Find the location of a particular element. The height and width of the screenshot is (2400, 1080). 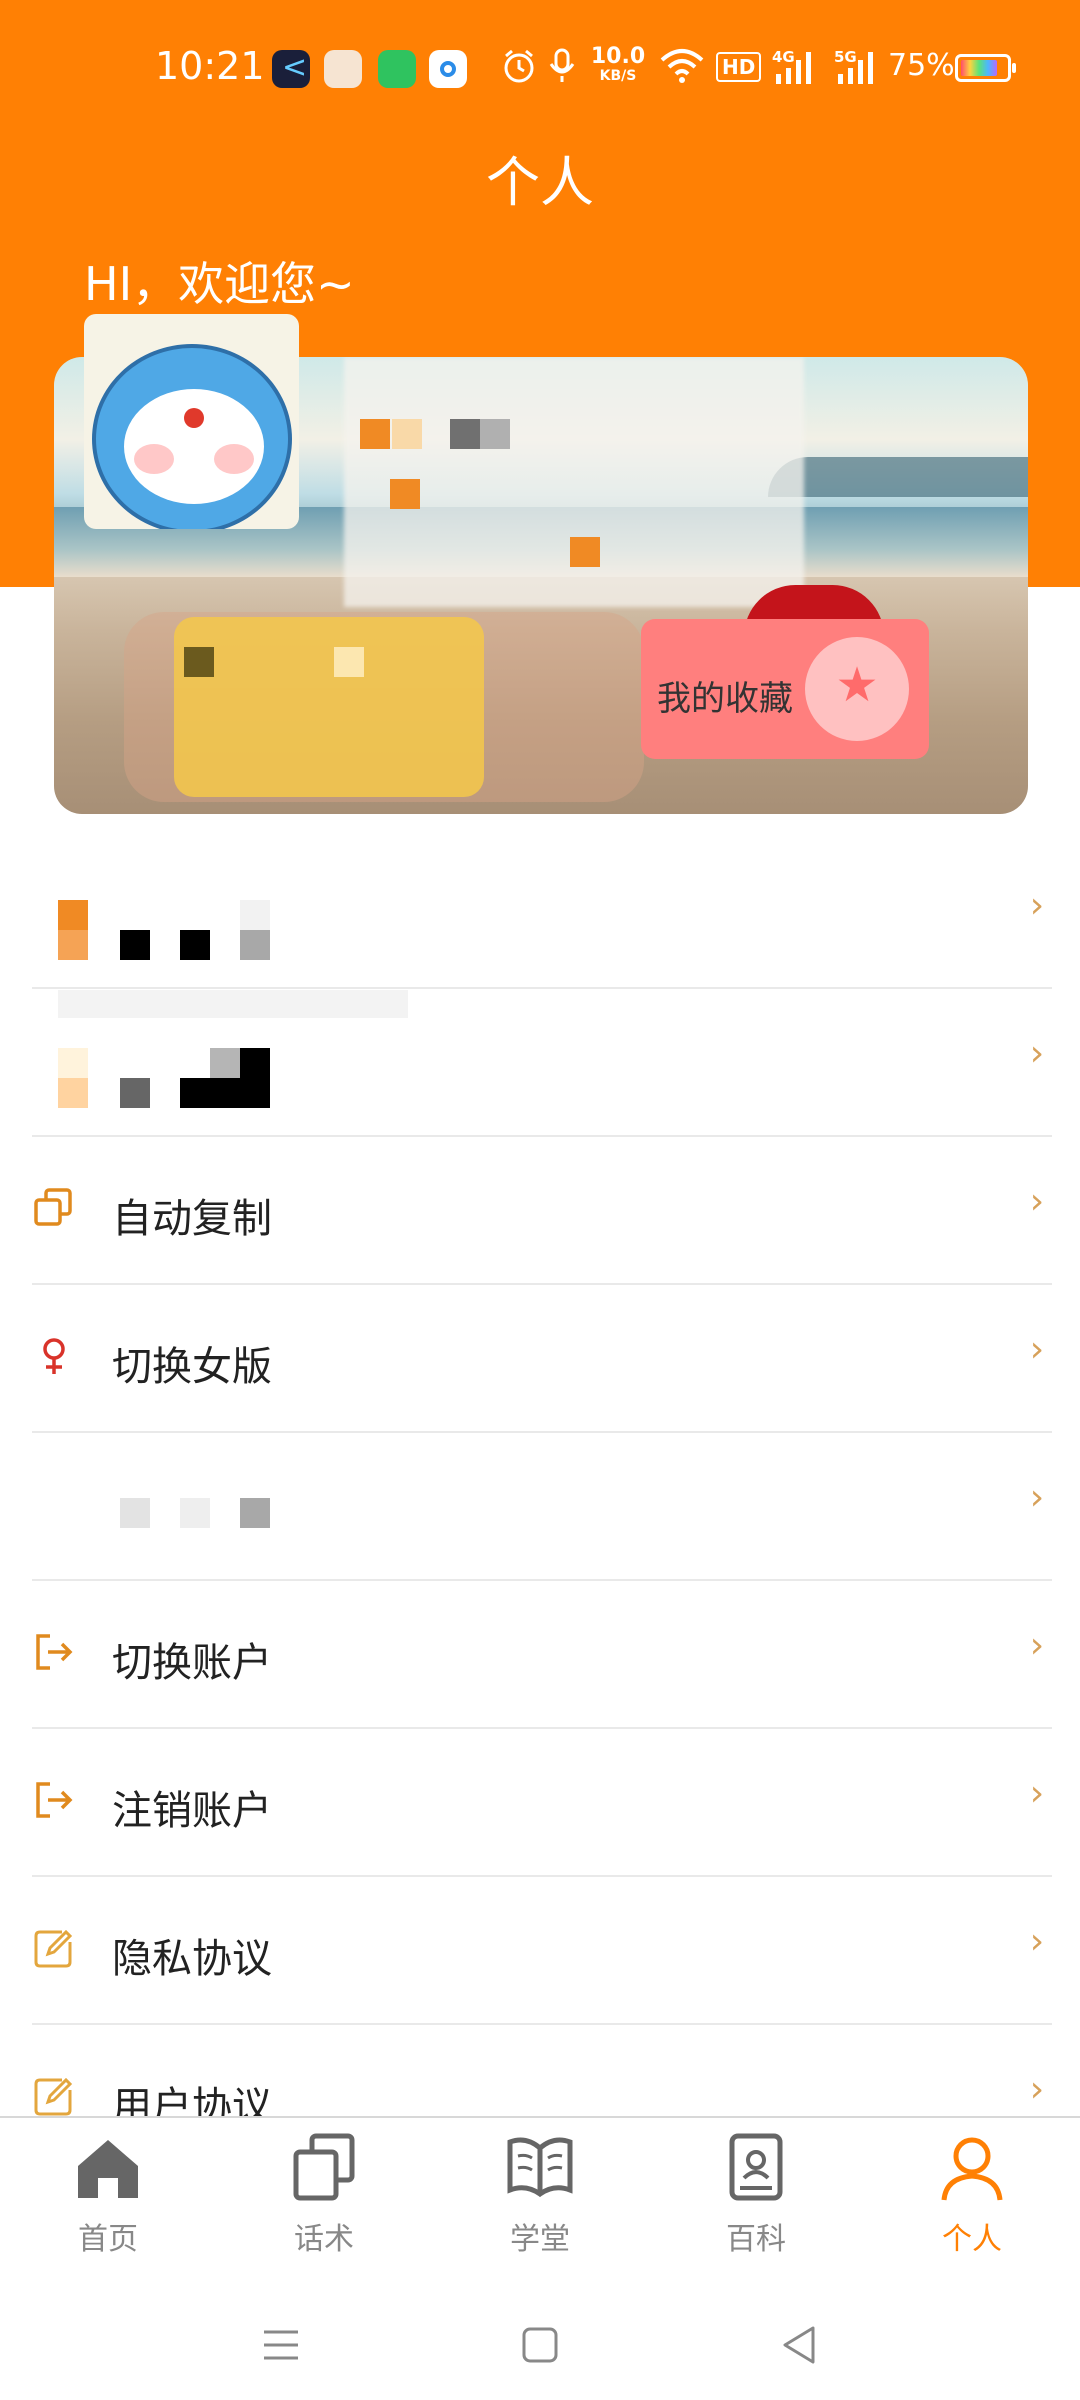

signal-network-type: 5G is located at coordinates (845, 57).